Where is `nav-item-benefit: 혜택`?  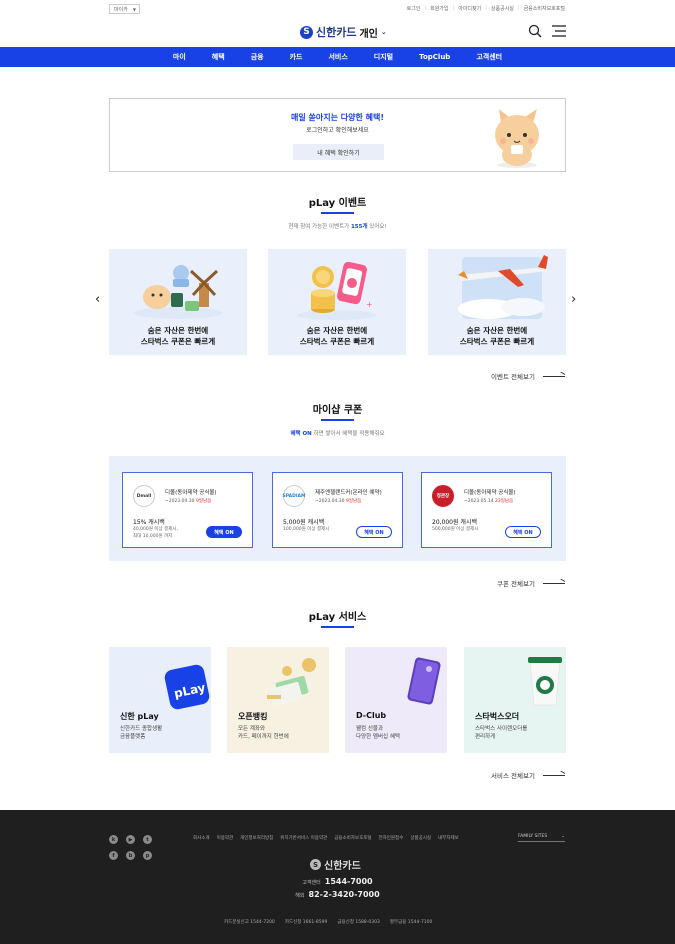 nav-item-benefit: 혜택 is located at coordinates (218, 57).